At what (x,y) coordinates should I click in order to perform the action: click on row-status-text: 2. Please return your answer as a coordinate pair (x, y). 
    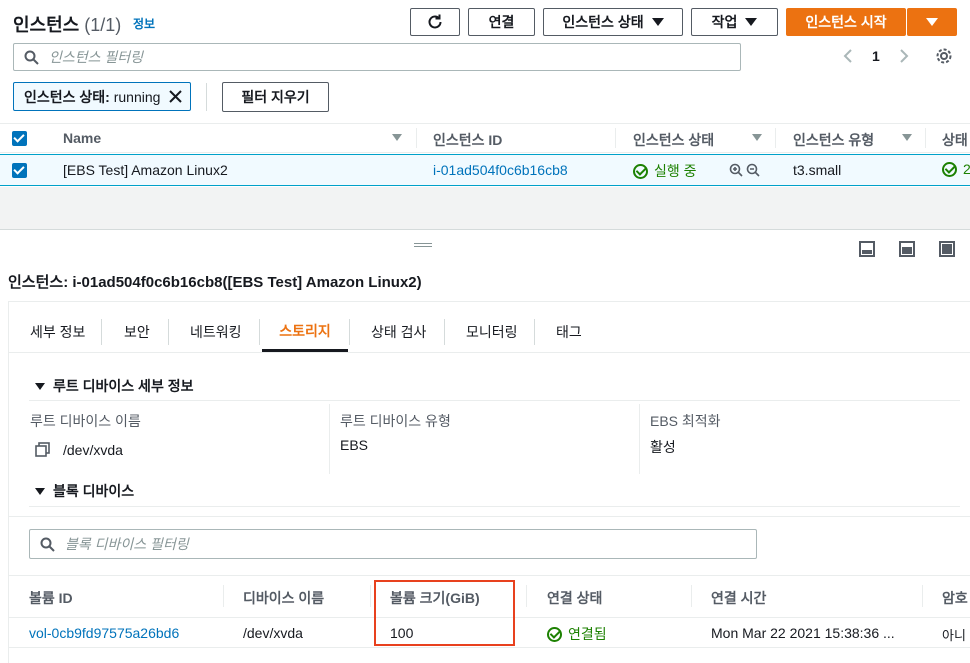
    Looking at the image, I should click on (966, 169).